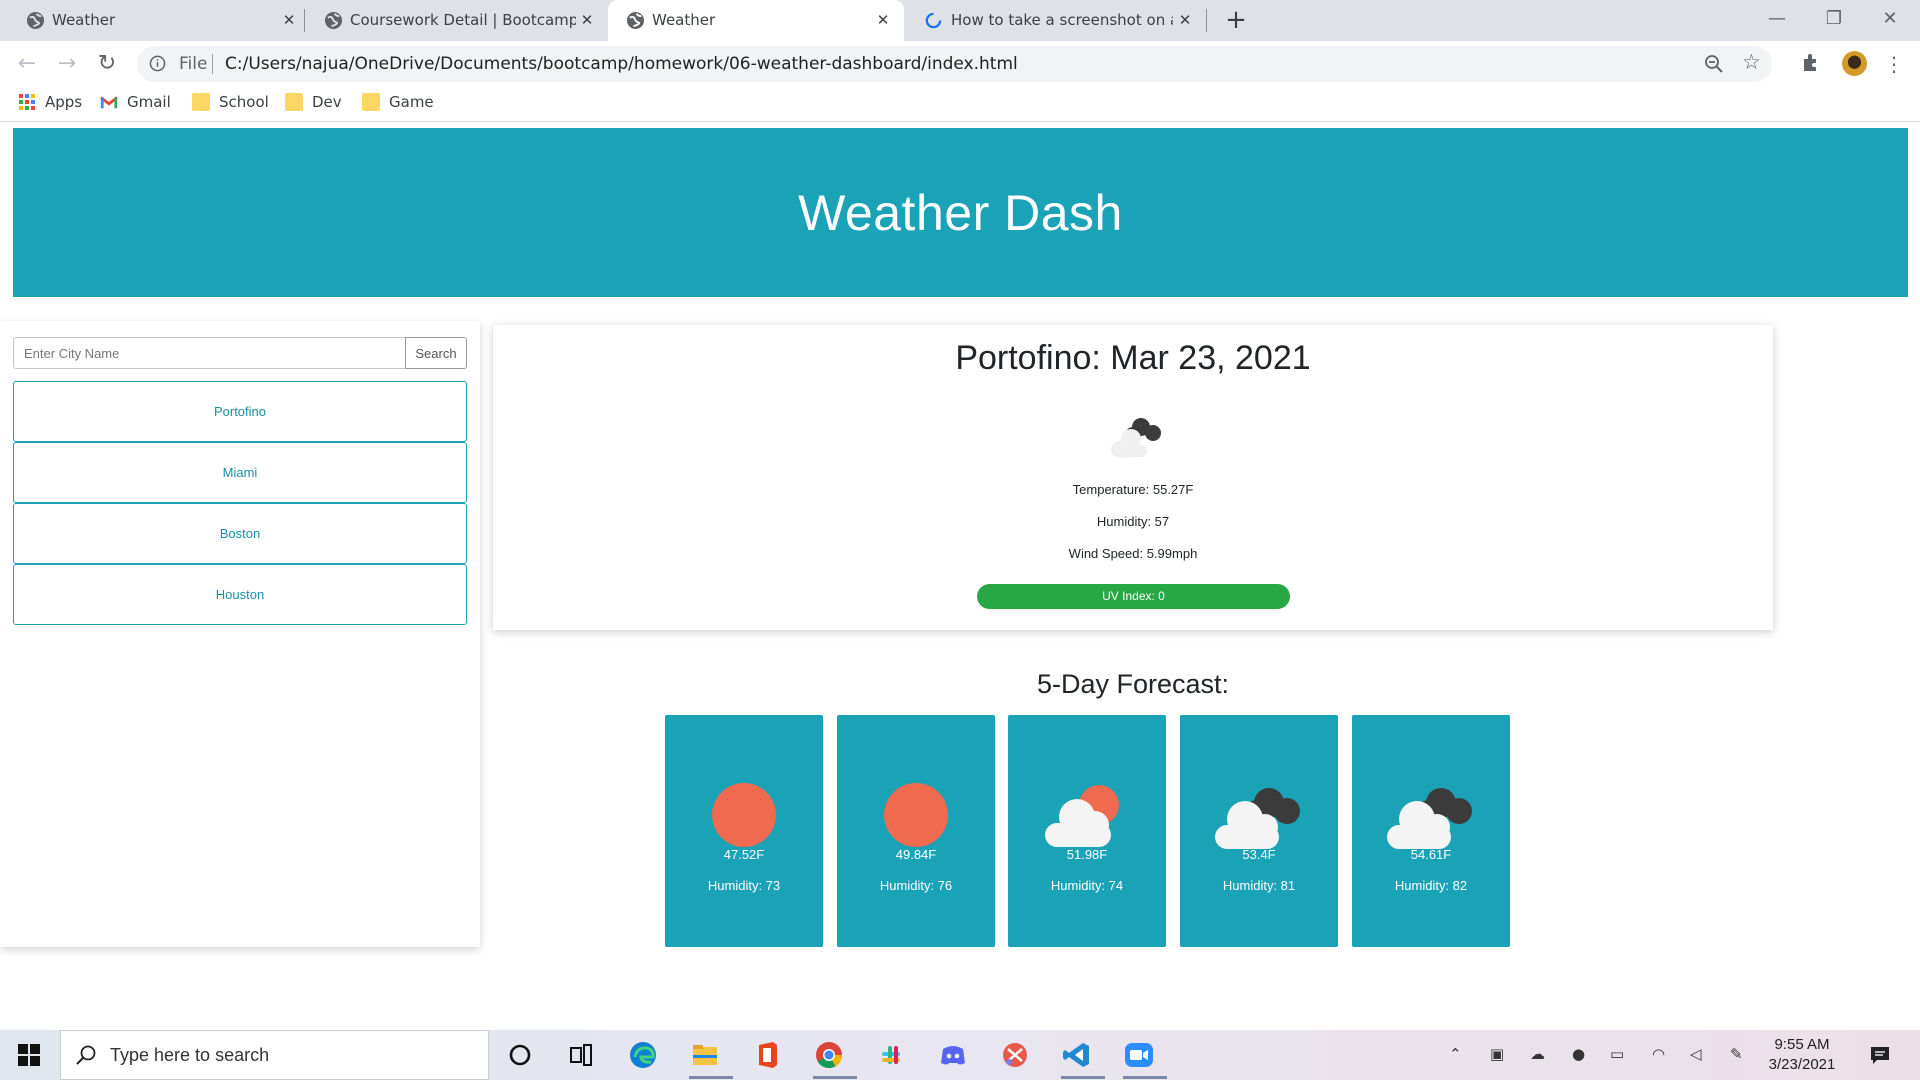 This screenshot has width=1920, height=1080. What do you see at coordinates (953, 1055) in the screenshot?
I see `discord-icon` at bounding box center [953, 1055].